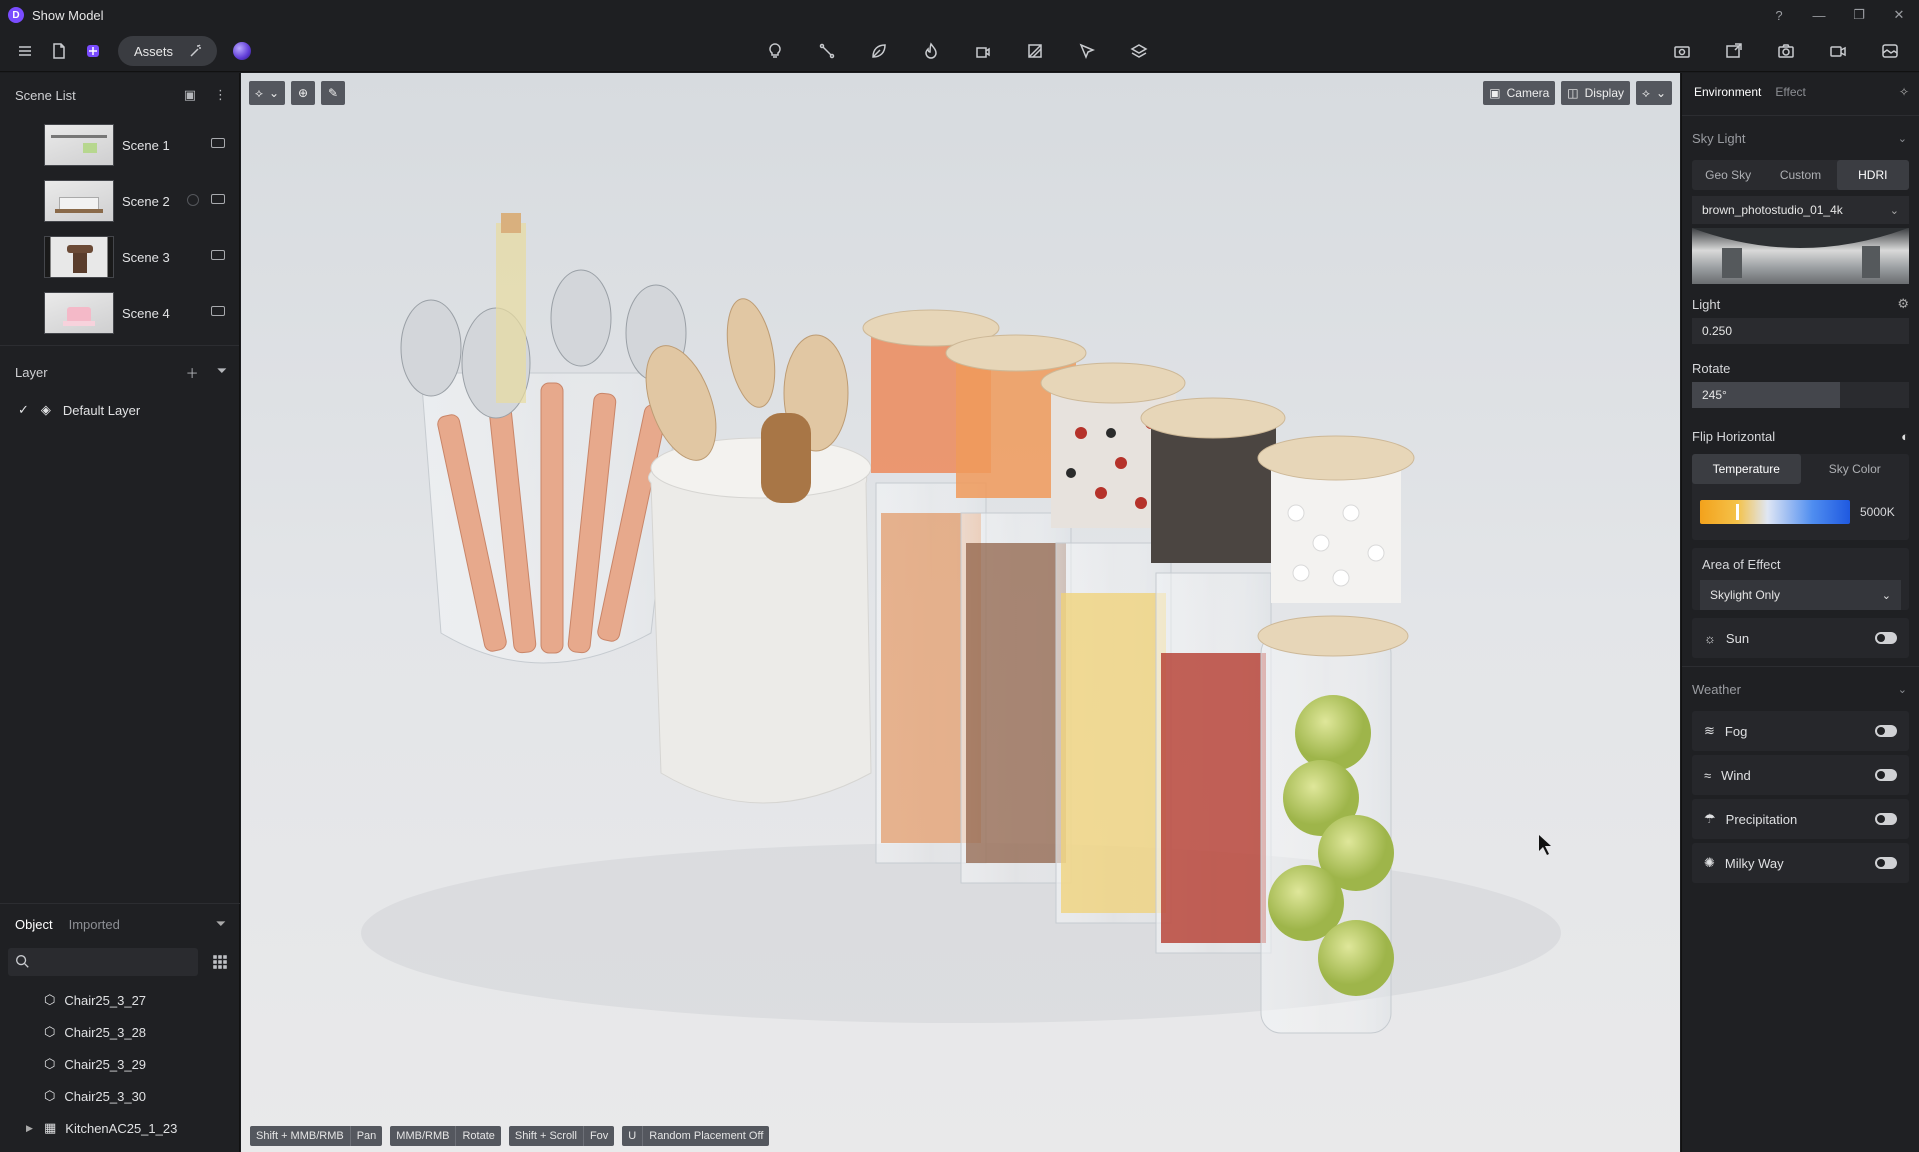  What do you see at coordinates (1716, 689) in the screenshot?
I see `weather-title: Weather` at bounding box center [1716, 689].